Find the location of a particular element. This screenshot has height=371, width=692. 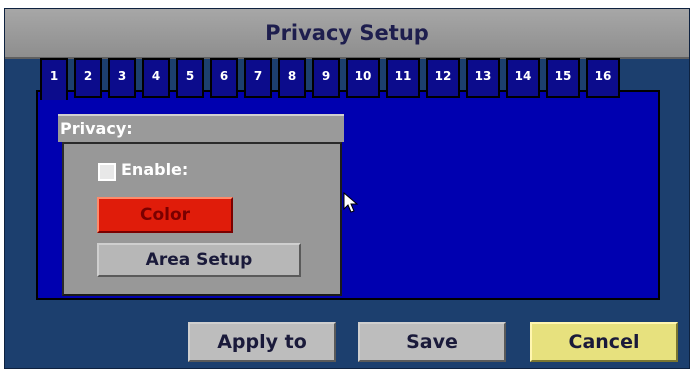

tab-channel-6: 6 is located at coordinates (224, 78).